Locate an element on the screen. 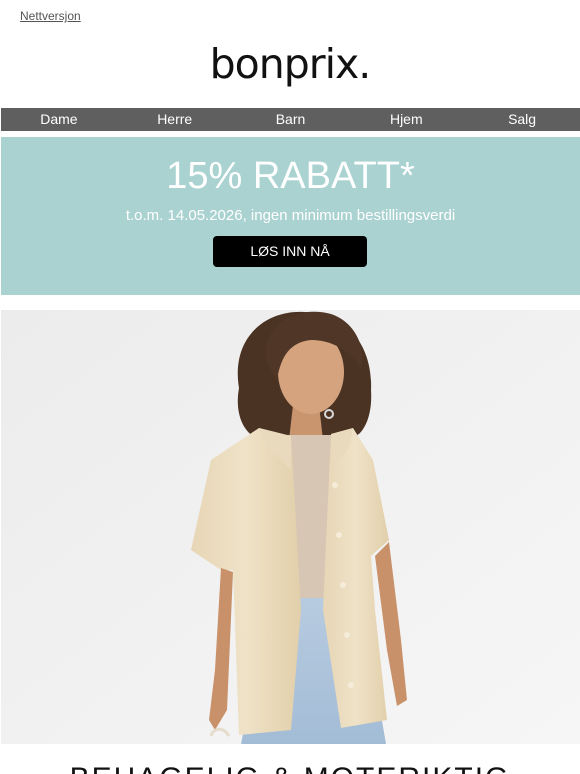  redeem-button: LØS INN NÅ is located at coordinates (290, 251).